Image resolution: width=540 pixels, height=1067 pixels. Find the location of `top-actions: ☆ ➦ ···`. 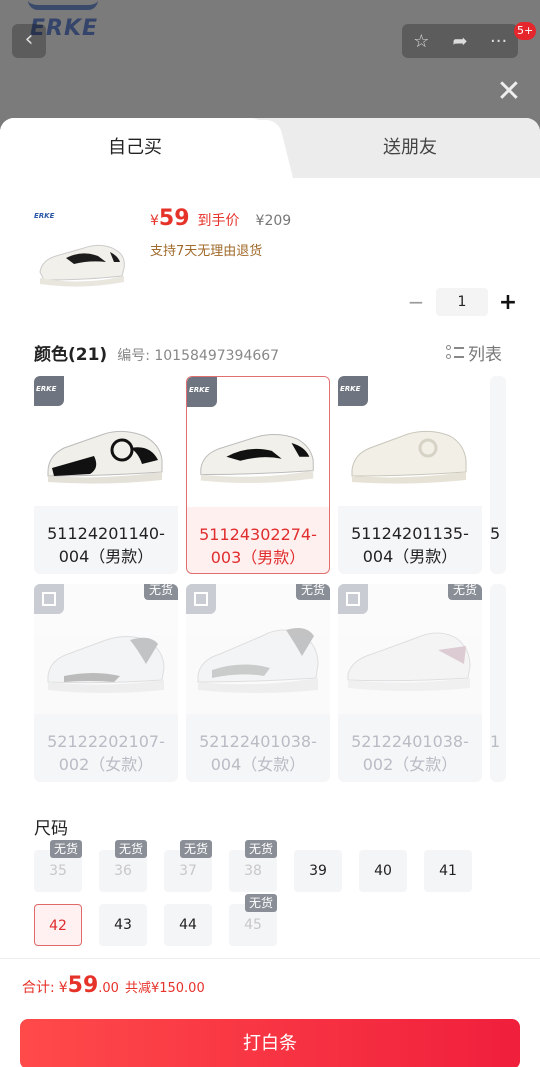

top-actions: ☆ ➦ ··· is located at coordinates (460, 41).